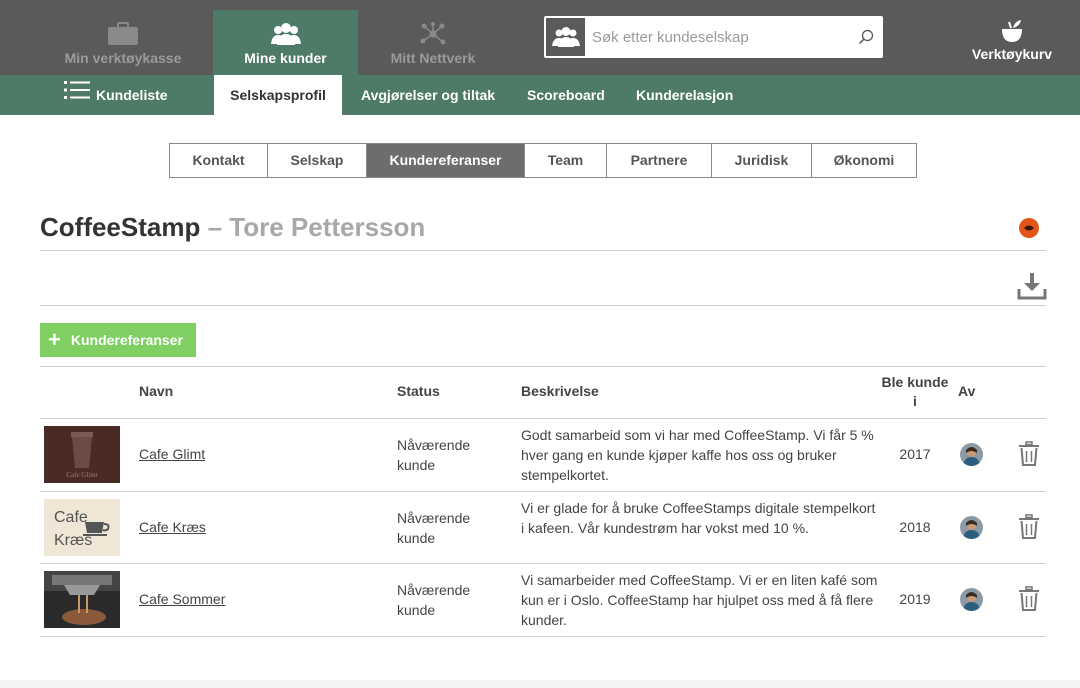  Describe the element at coordinates (1012, 54) in the screenshot. I see `toolbasket-label: Verktøykurv` at that location.